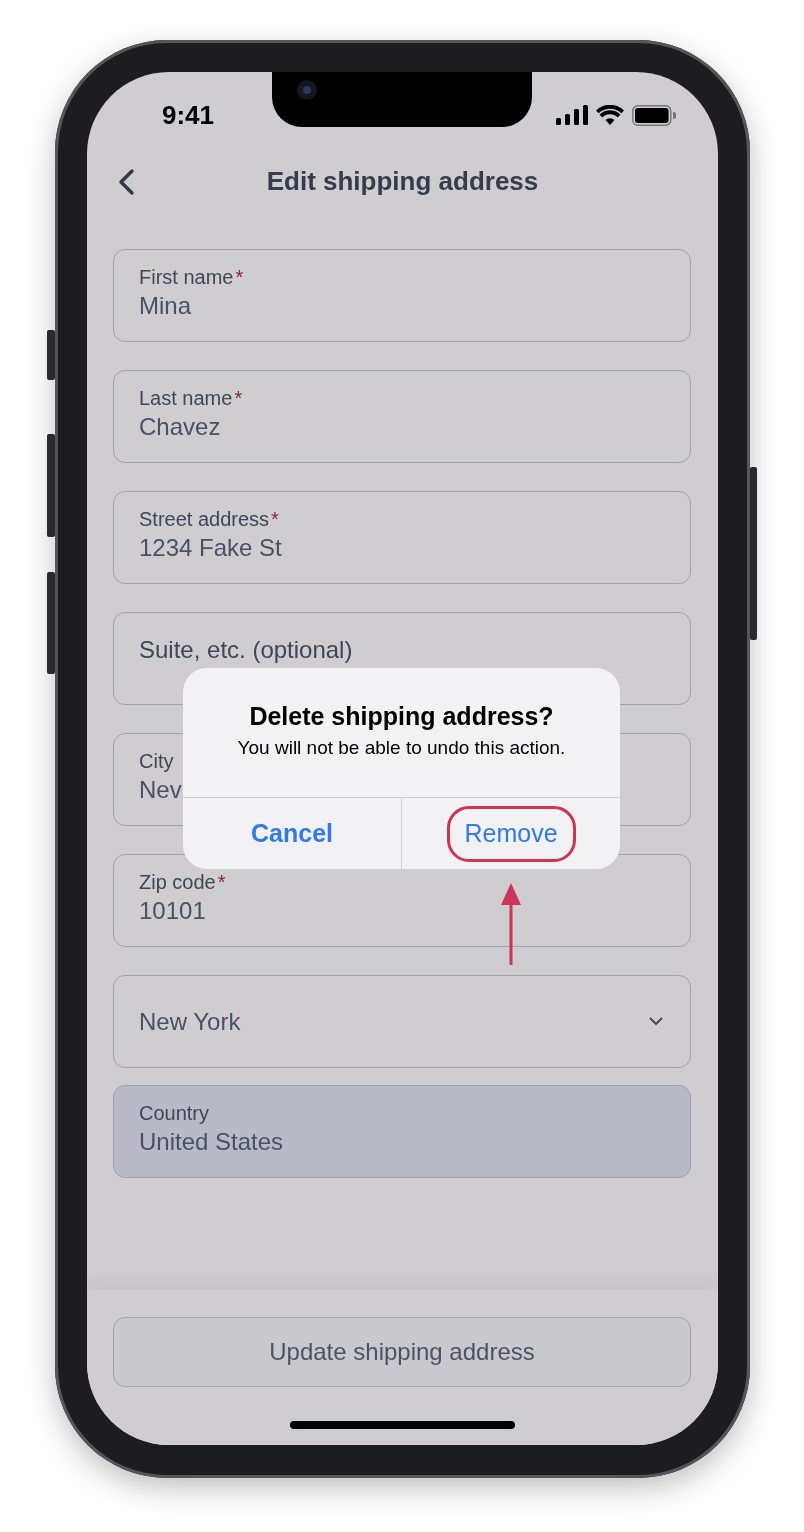  What do you see at coordinates (402, 181) in the screenshot?
I see `screen-title: Edit shipping address` at bounding box center [402, 181].